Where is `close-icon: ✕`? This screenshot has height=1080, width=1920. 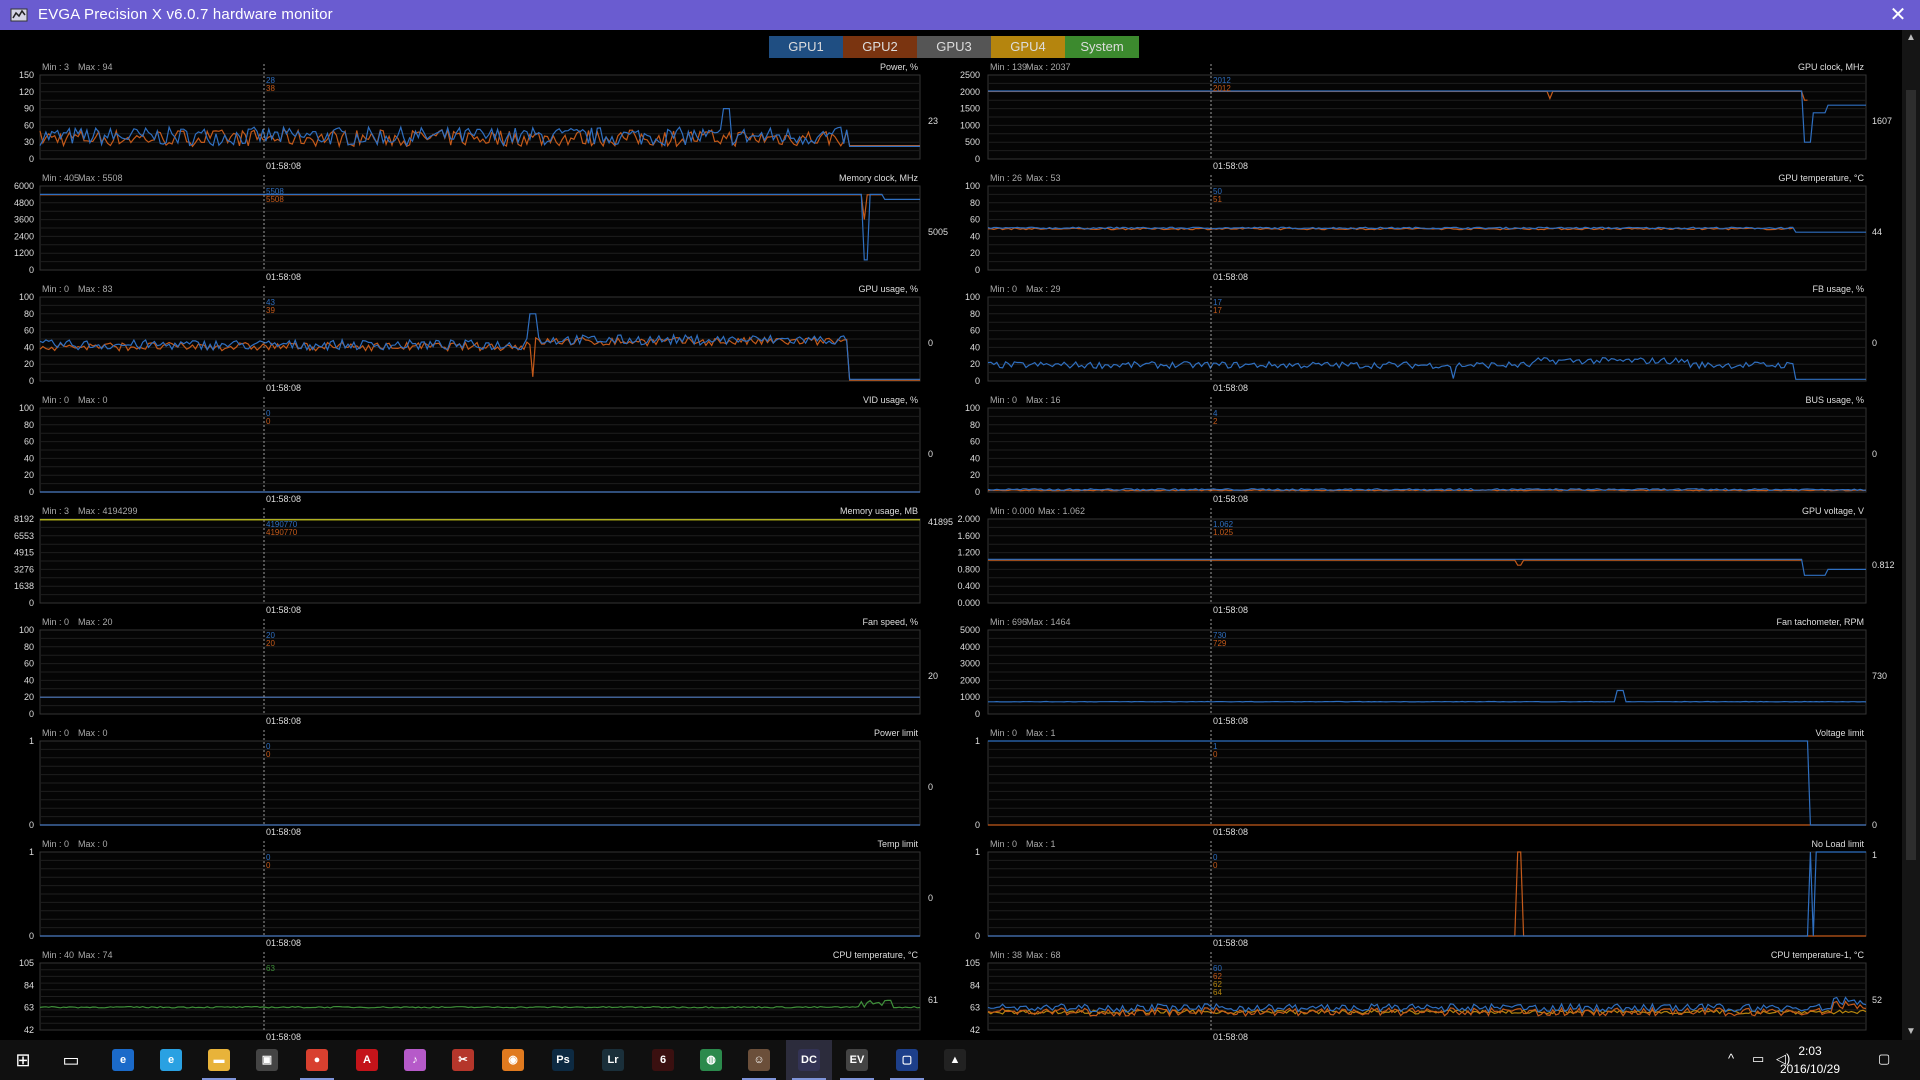 close-icon: ✕ is located at coordinates (1898, 15).